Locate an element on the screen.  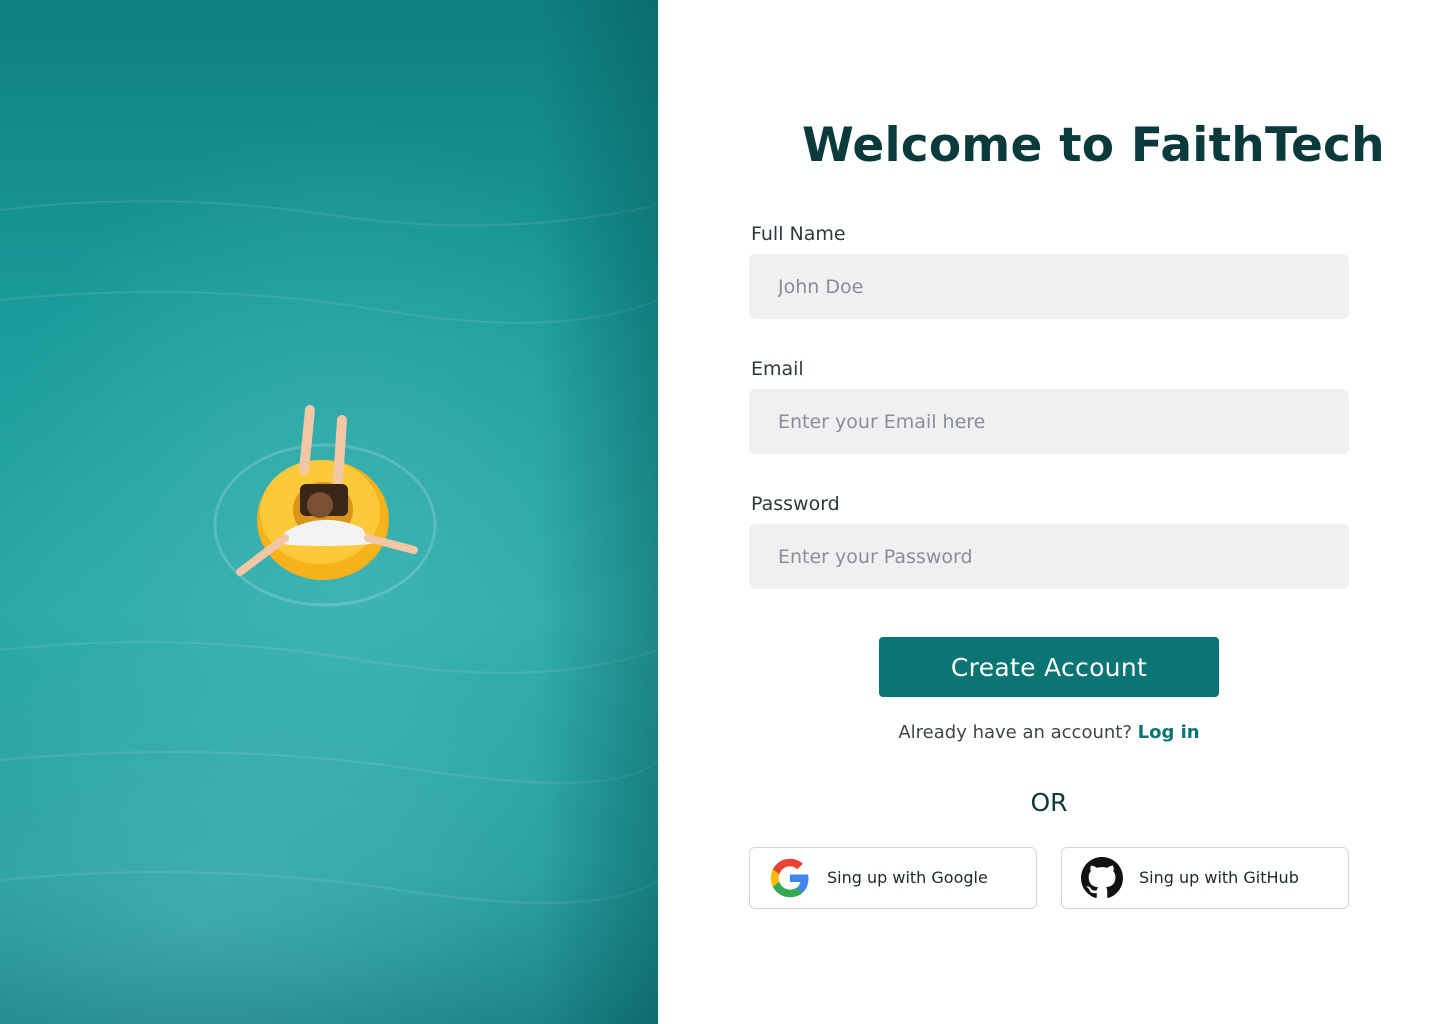
swim-ring-illustration is located at coordinates (327, 492).